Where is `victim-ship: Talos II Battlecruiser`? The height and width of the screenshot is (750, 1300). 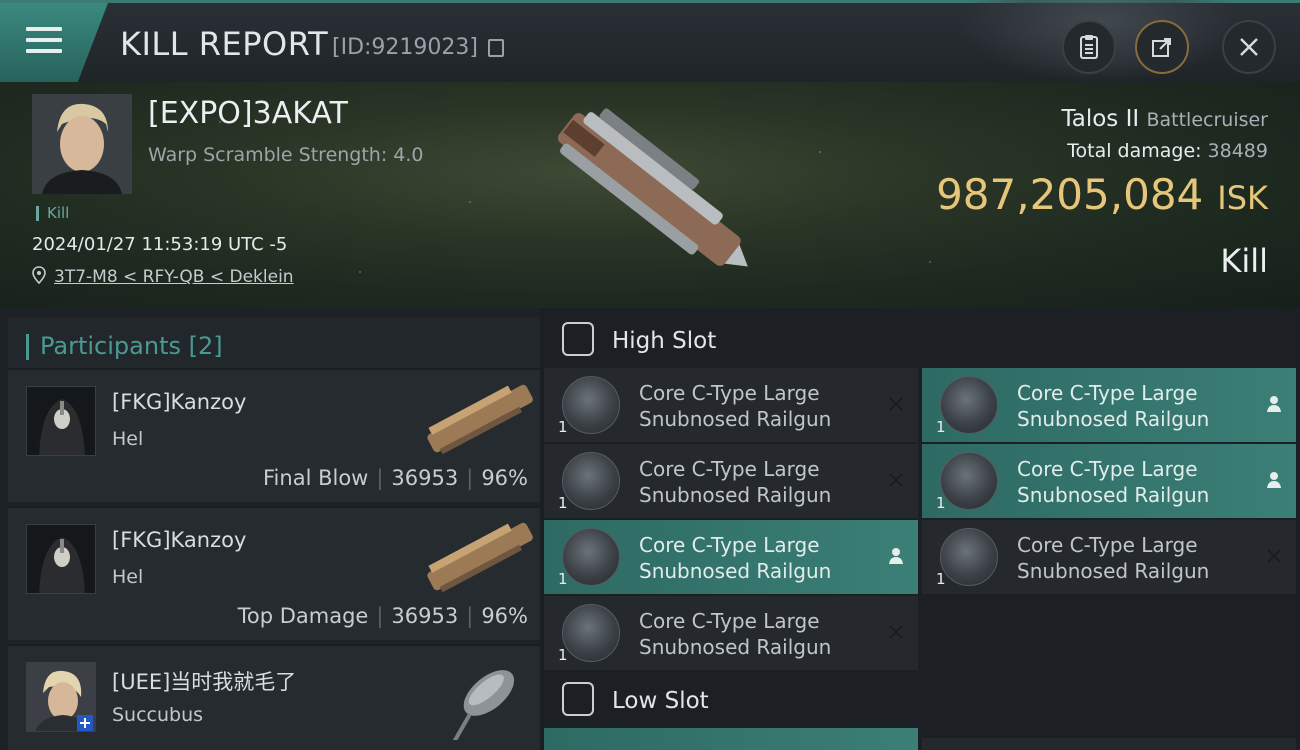 victim-ship: Talos II Battlecruiser is located at coordinates (1164, 119).